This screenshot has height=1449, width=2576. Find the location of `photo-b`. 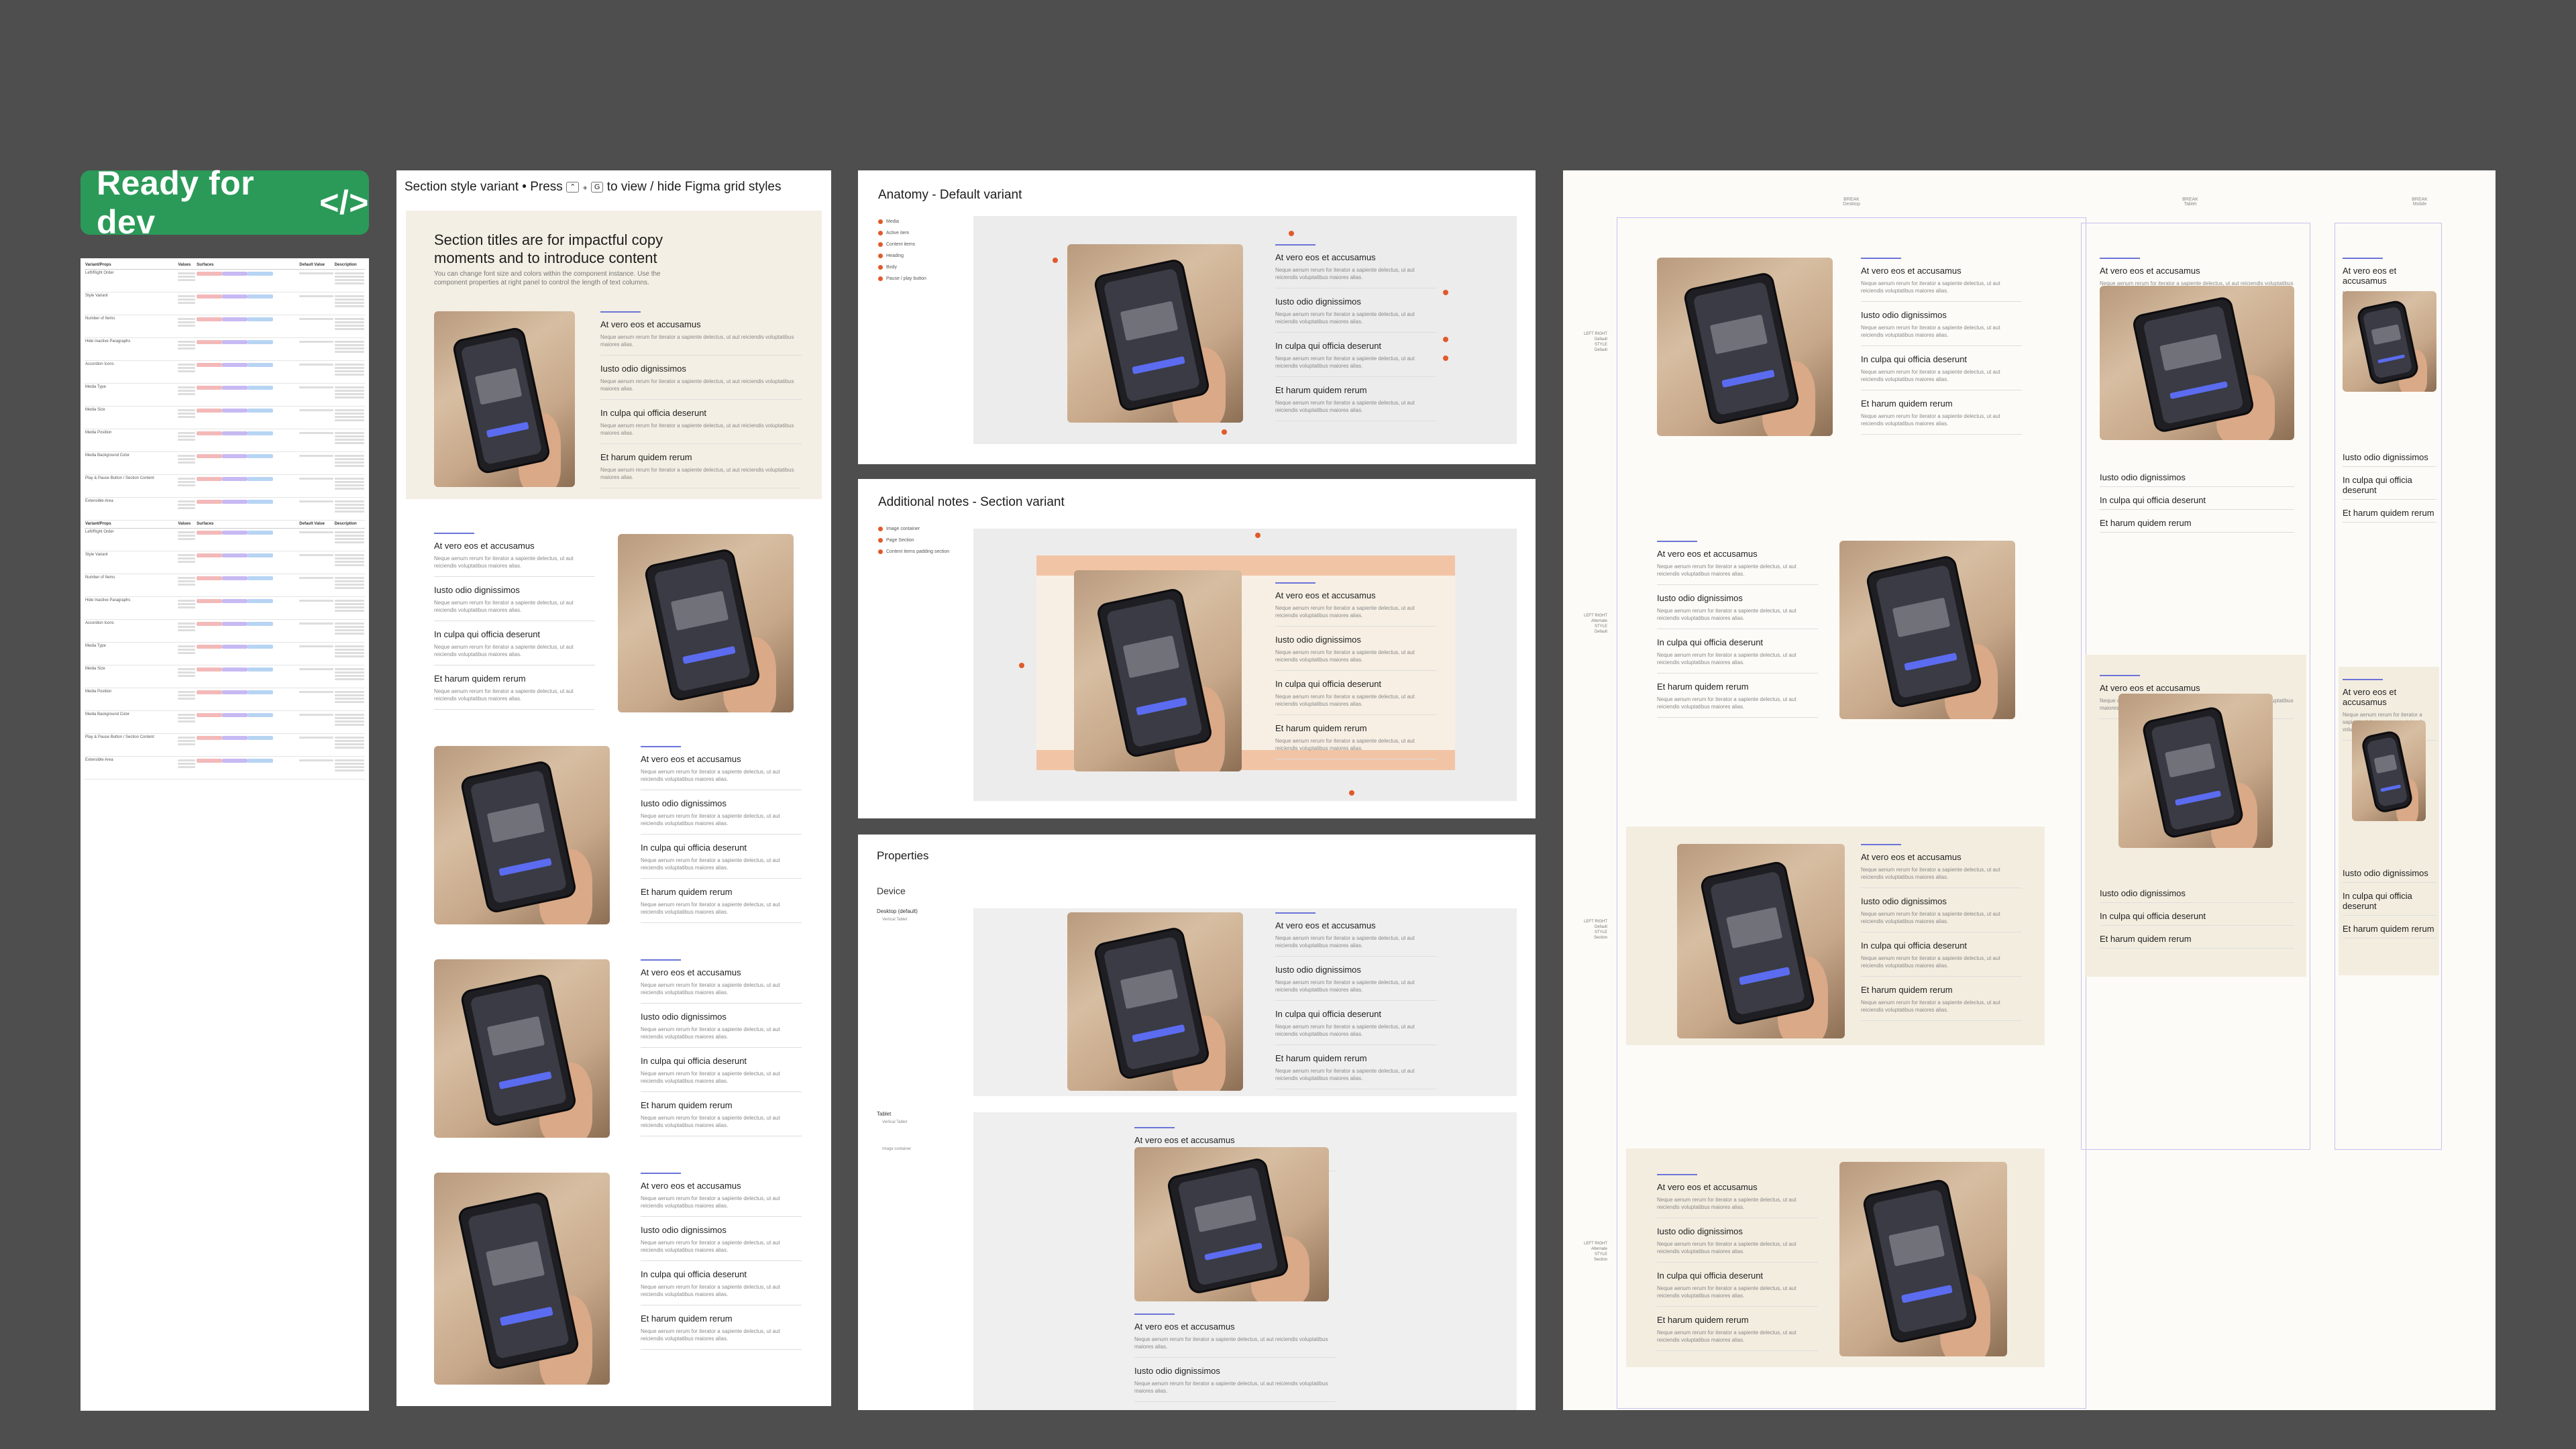

photo-b is located at coordinates (522, 835).